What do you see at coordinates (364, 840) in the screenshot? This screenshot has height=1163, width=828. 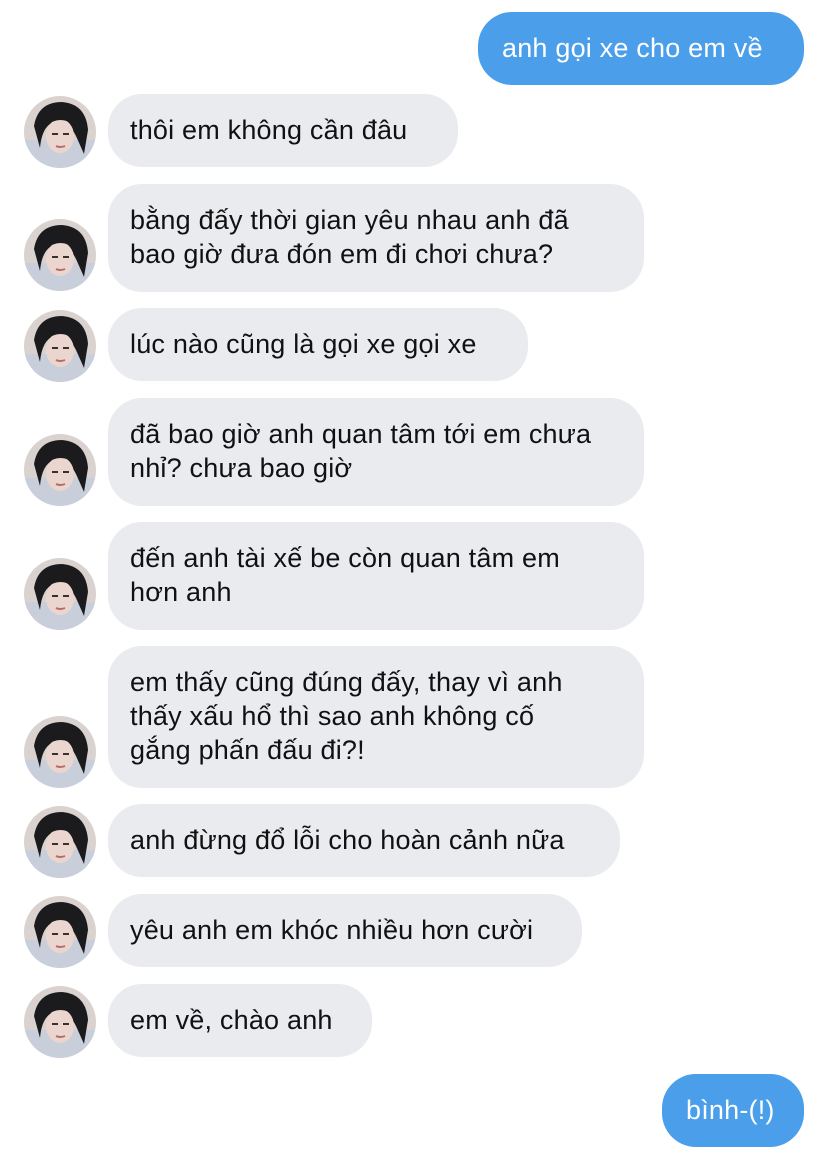 I see `incoming-message-bubble: anh đừng đổ lỗi cho hoàn cảnh nữa` at bounding box center [364, 840].